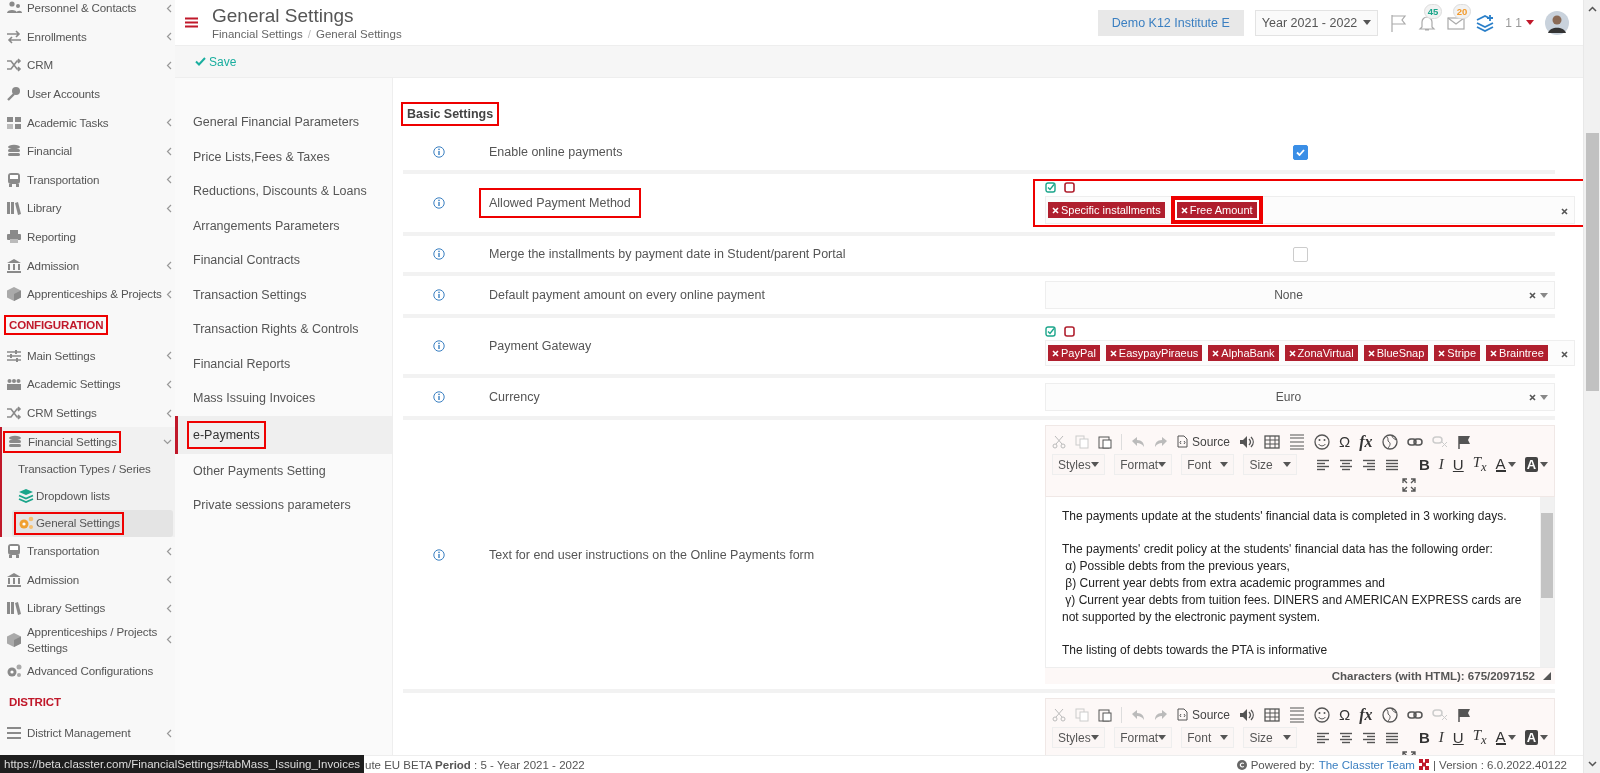 The height and width of the screenshot is (773, 1600). I want to click on tag: Free Amount, so click(1216, 210).